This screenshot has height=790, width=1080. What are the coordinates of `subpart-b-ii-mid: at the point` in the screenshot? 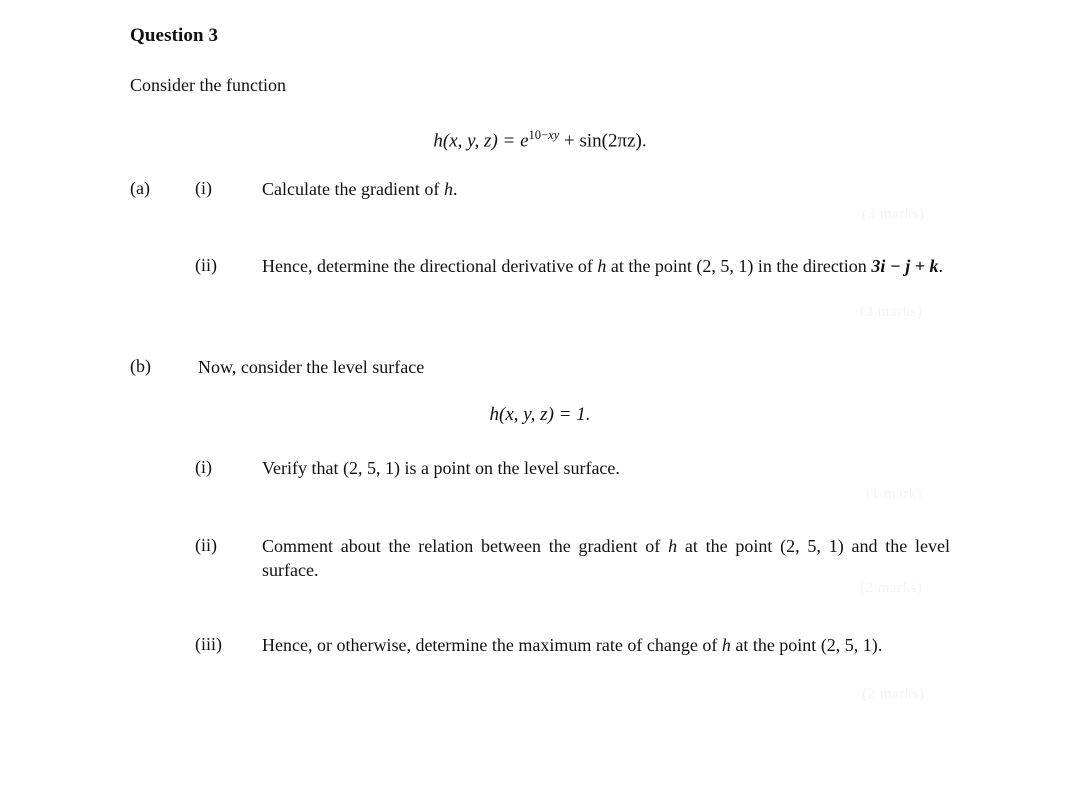 It's located at (729, 546).